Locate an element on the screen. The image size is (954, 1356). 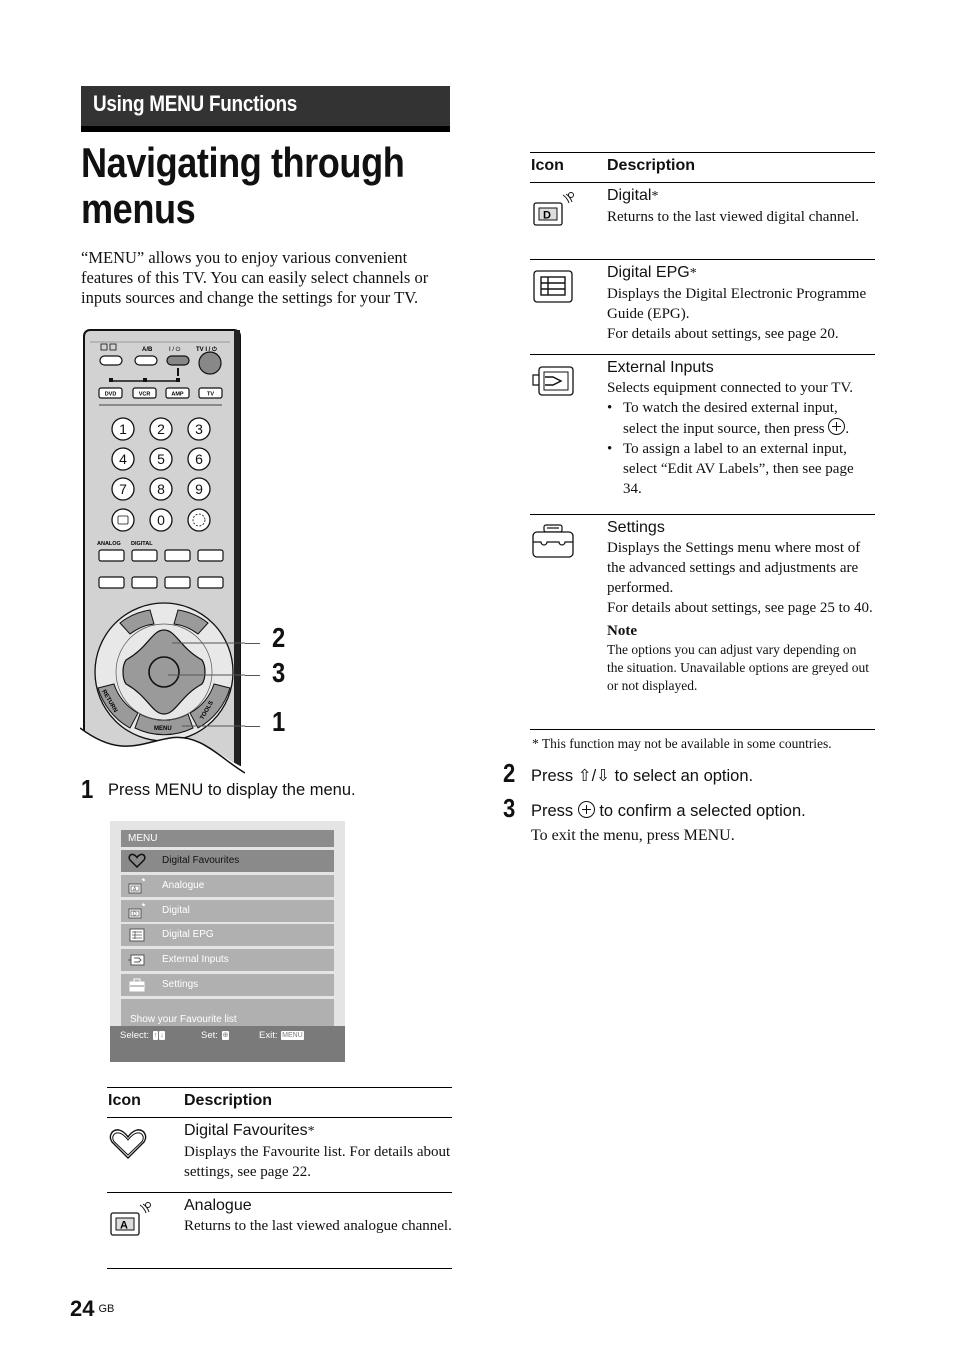
svg-text: AMP is located at coordinates (177, 395).